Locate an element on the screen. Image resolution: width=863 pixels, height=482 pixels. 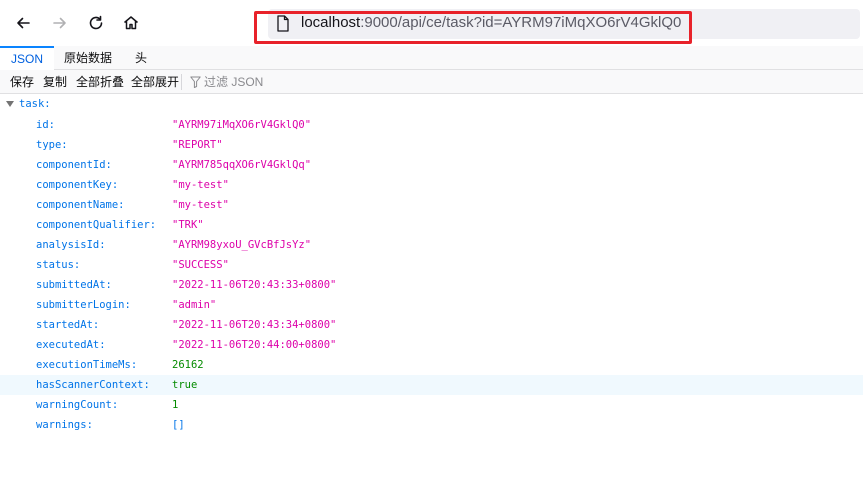
tree-row: status: "SUCCESS" is located at coordinates (431, 265).